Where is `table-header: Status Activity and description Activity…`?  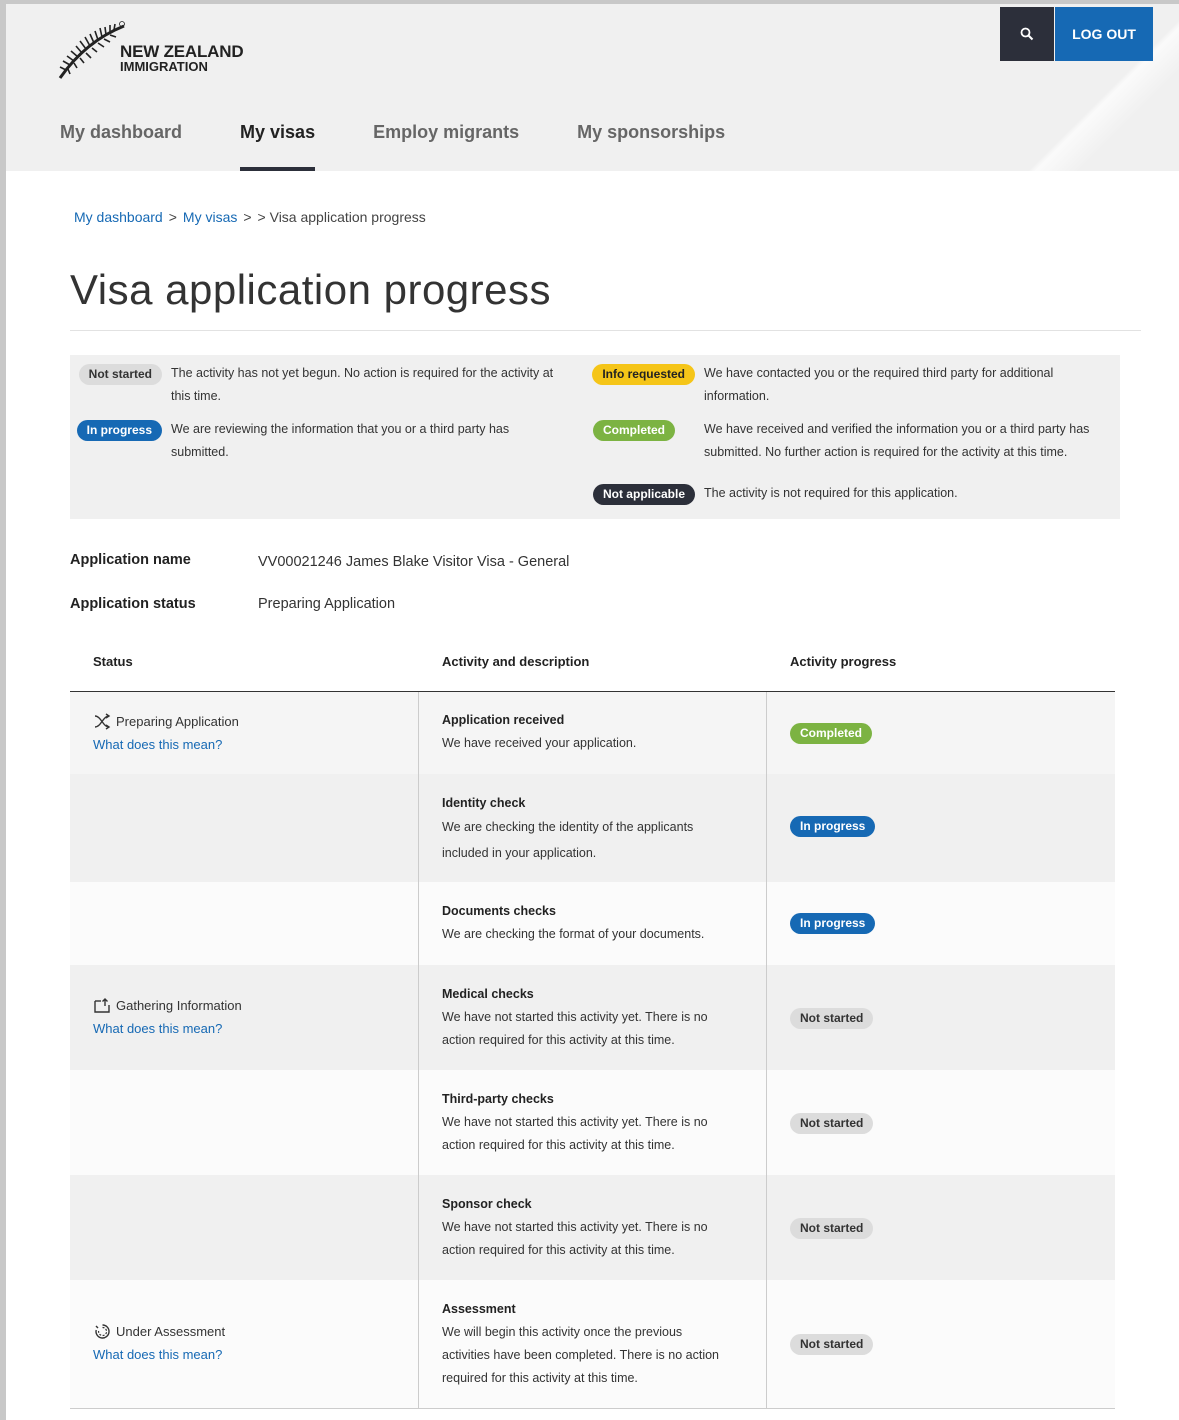 table-header: Status Activity and description Activity… is located at coordinates (592, 672).